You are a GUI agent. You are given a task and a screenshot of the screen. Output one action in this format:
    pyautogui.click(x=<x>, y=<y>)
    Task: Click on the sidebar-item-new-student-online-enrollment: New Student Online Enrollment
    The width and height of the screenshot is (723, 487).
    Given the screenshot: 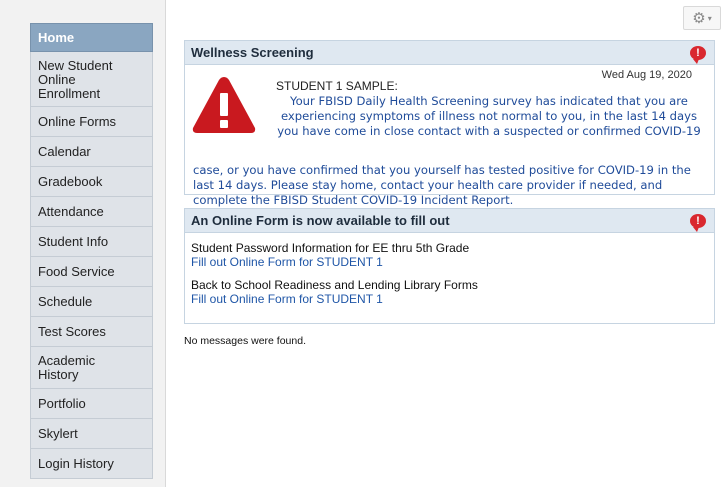 What is the action you would take?
    pyautogui.click(x=91, y=79)
    